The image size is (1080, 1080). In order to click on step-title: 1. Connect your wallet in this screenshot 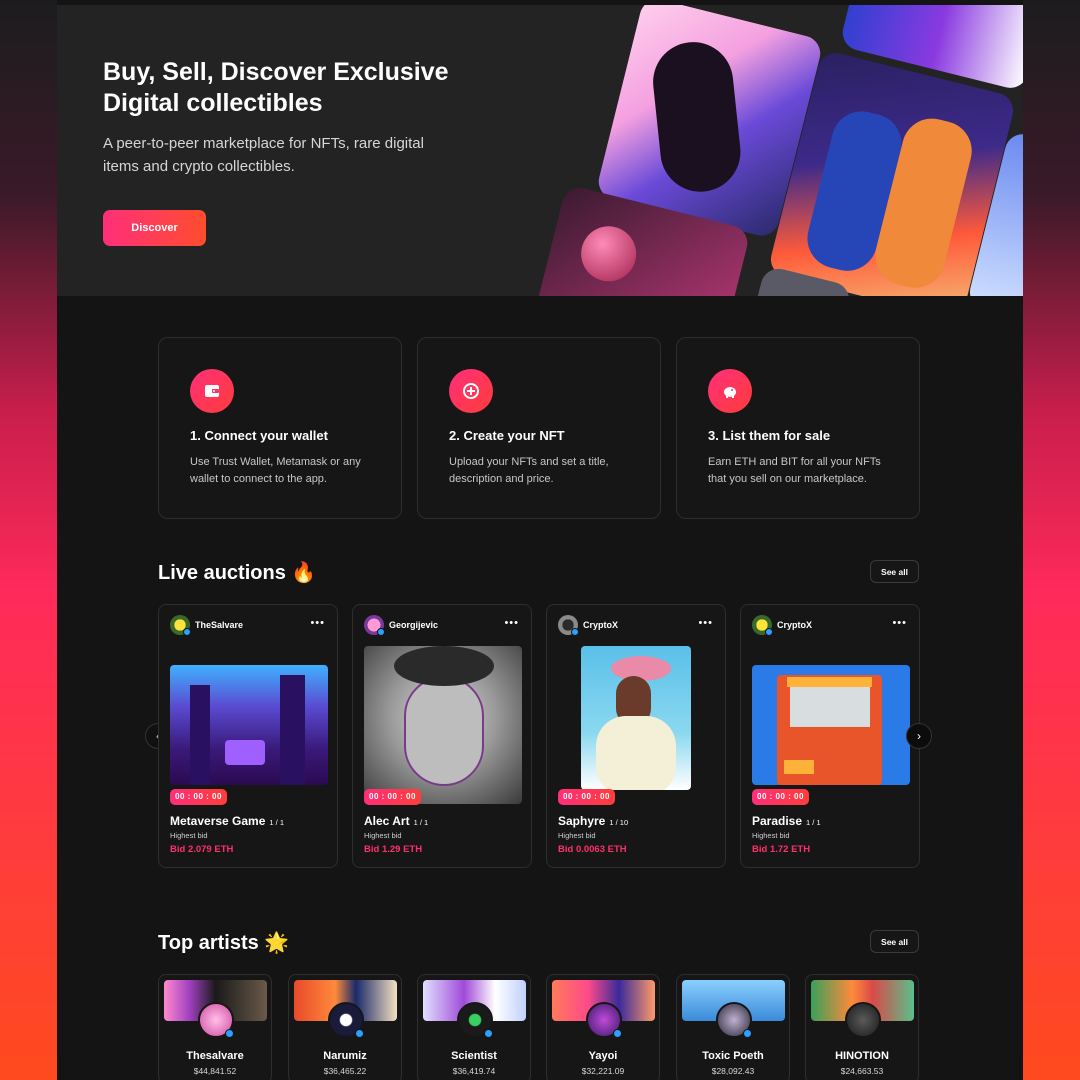, I will do `click(259, 435)`.